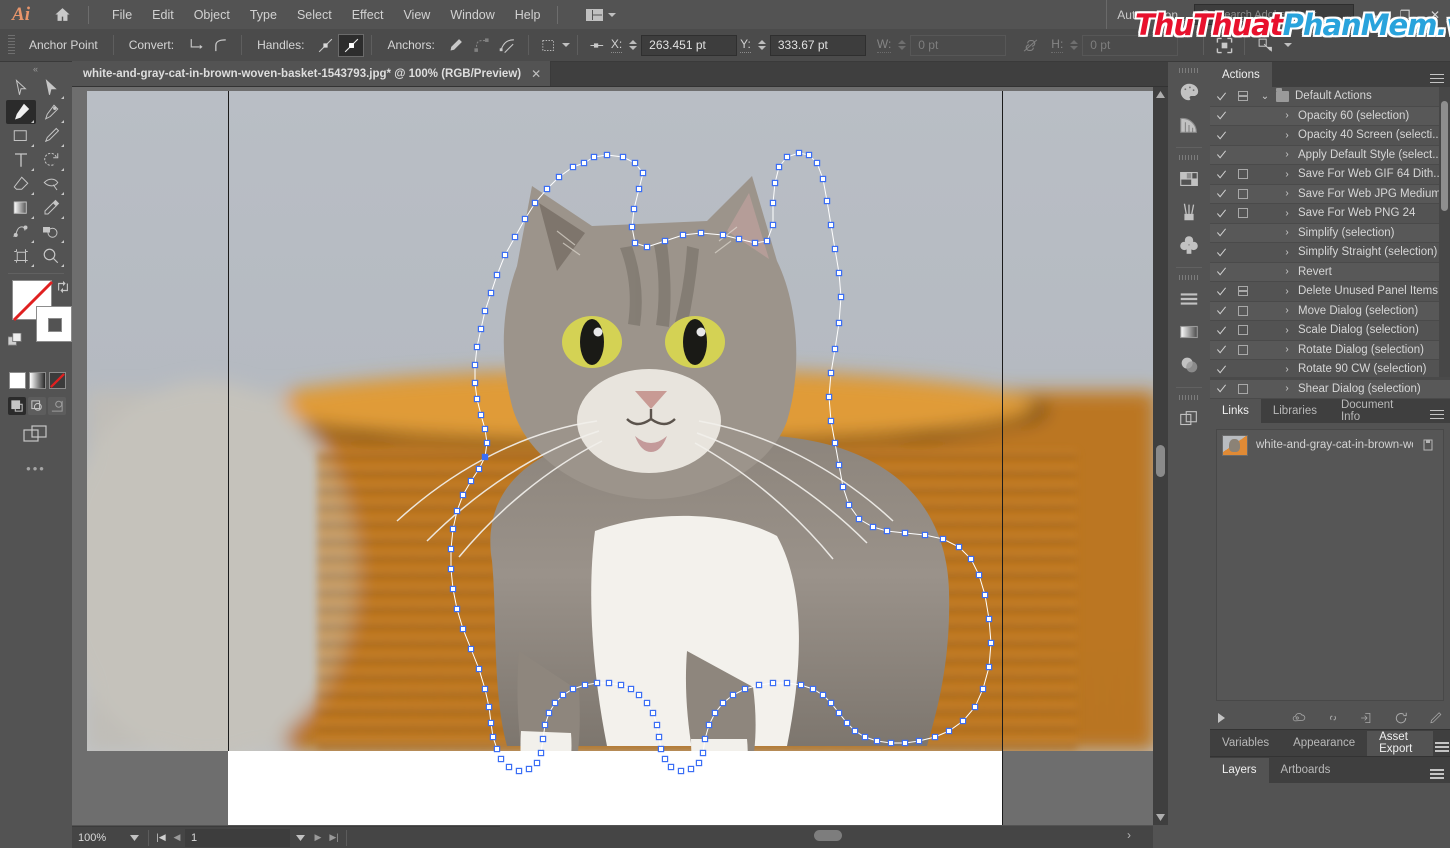 This screenshot has height=848, width=1450. What do you see at coordinates (177, 838) in the screenshot?
I see `previous-artboard-icon: ◀` at bounding box center [177, 838].